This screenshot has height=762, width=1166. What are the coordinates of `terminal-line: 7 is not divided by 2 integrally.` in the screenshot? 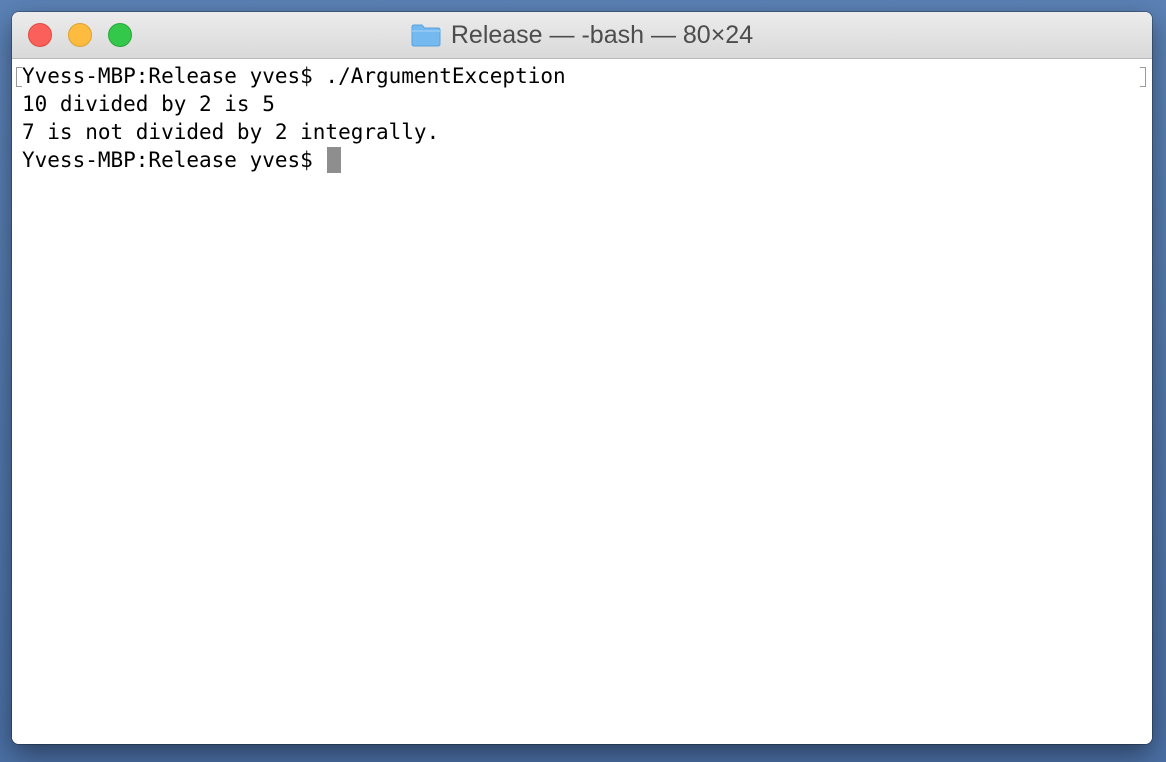 It's located at (231, 132).